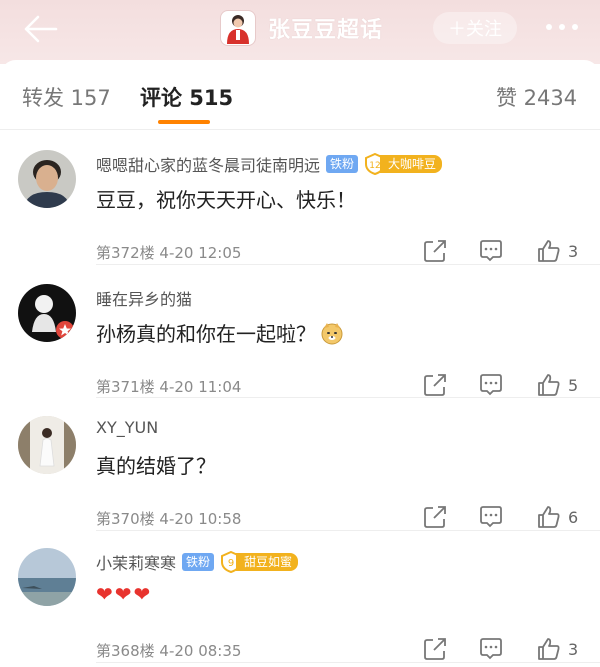 The height and width of the screenshot is (667, 600). I want to click on username: XY_YUN, so click(127, 427).